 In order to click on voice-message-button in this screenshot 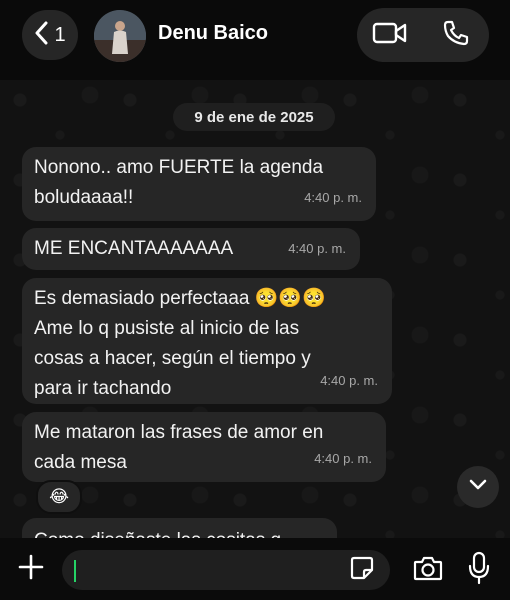, I will do `click(479, 570)`.